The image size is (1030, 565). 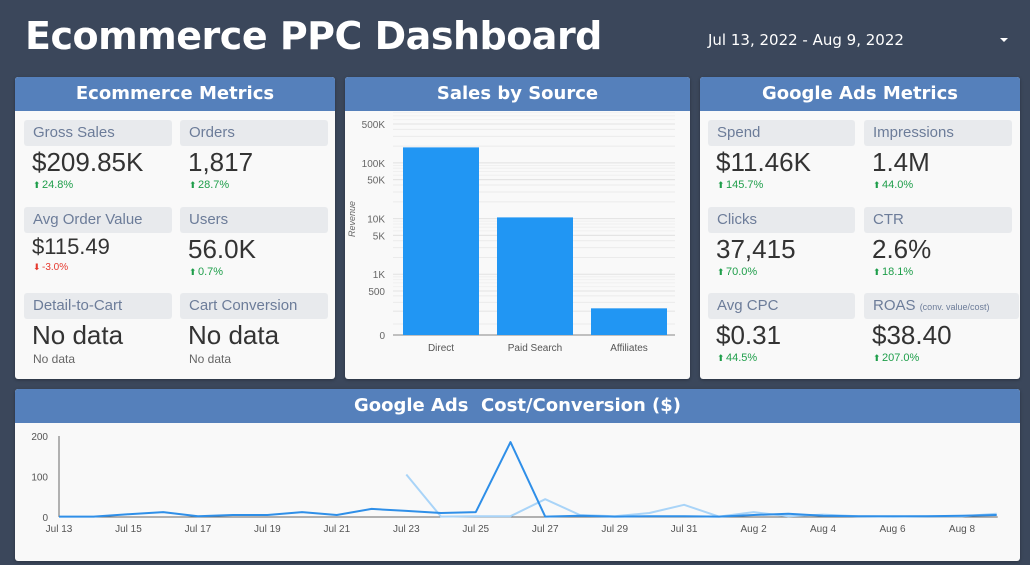 I want to click on panel-title: Google Ads Cost/Conversion ($), so click(x=517, y=406).